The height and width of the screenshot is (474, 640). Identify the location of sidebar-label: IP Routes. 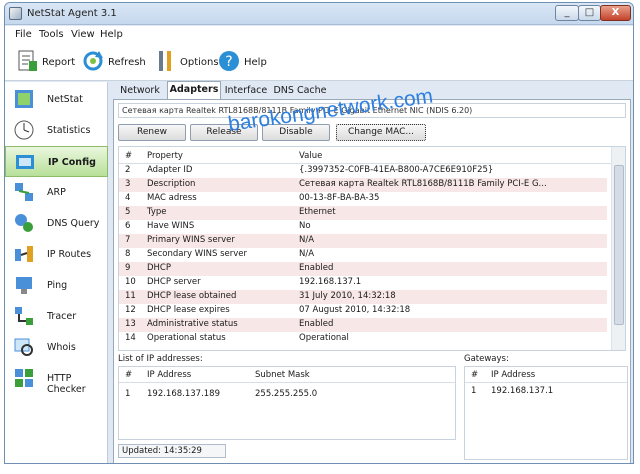
(69, 254).